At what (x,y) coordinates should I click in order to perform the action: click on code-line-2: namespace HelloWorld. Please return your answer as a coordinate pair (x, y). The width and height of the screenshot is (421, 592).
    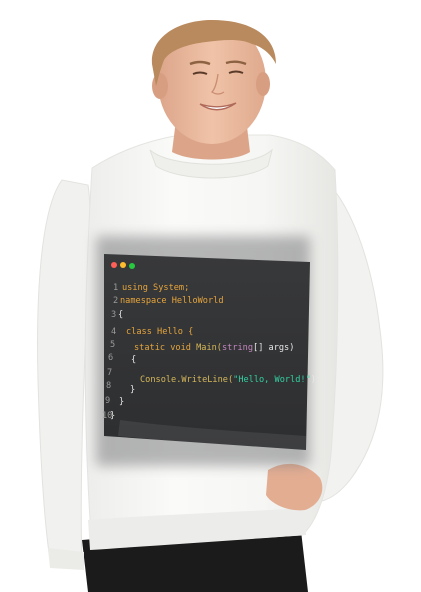
    Looking at the image, I should click on (172, 301).